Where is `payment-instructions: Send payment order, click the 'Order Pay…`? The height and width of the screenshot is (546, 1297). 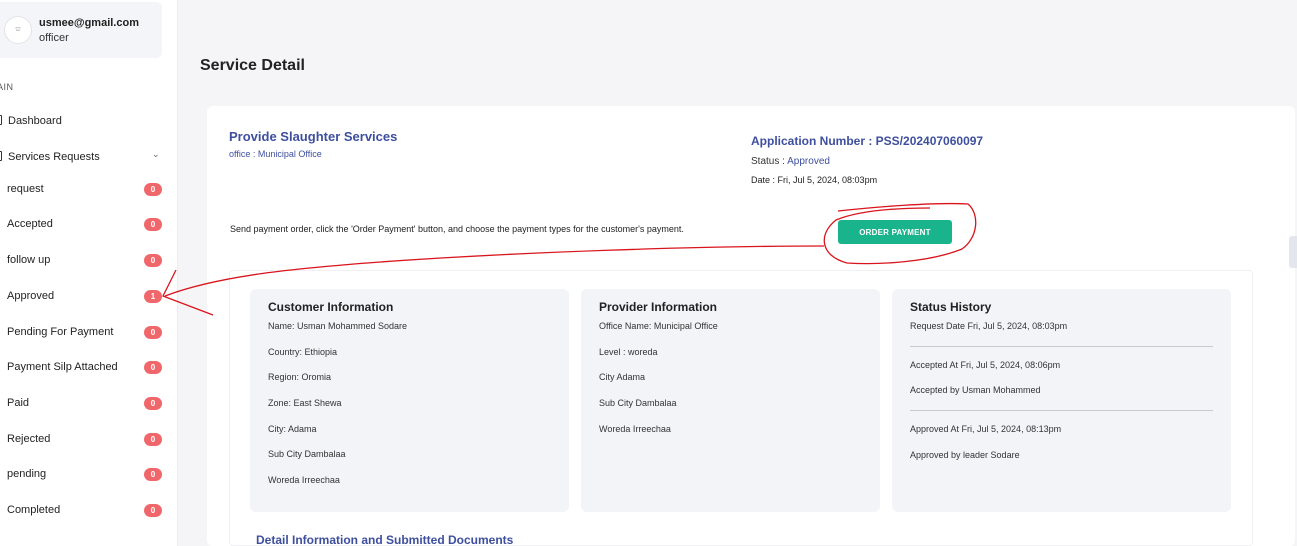
payment-instructions: Send payment order, click the 'Order Pay… is located at coordinates (457, 229).